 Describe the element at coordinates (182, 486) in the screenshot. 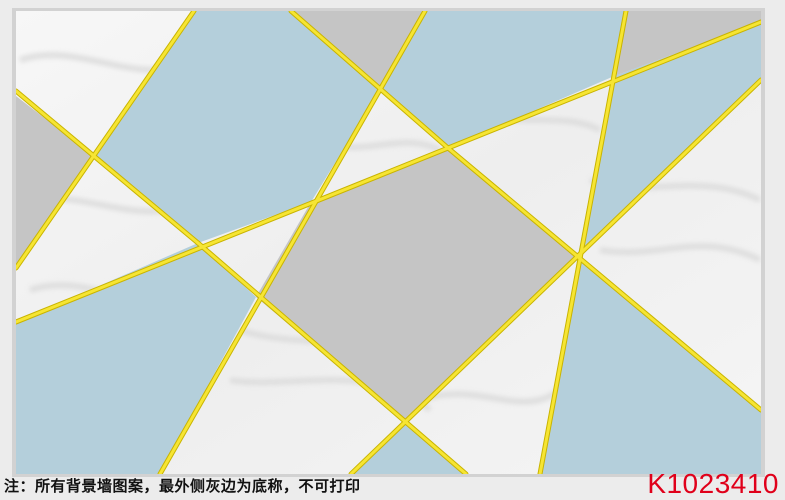

I see `printing-note: 注：所有背景墙图案，最外侧灰边为底称，不可打印` at that location.